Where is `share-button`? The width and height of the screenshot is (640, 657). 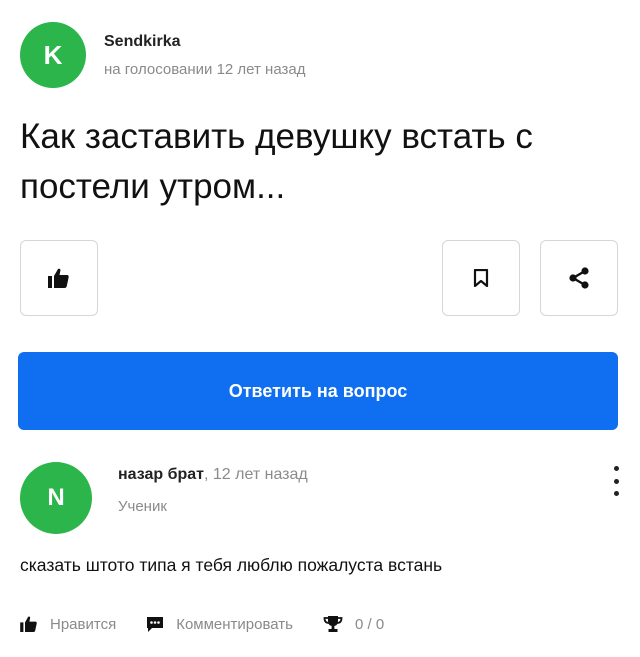 share-button is located at coordinates (579, 278).